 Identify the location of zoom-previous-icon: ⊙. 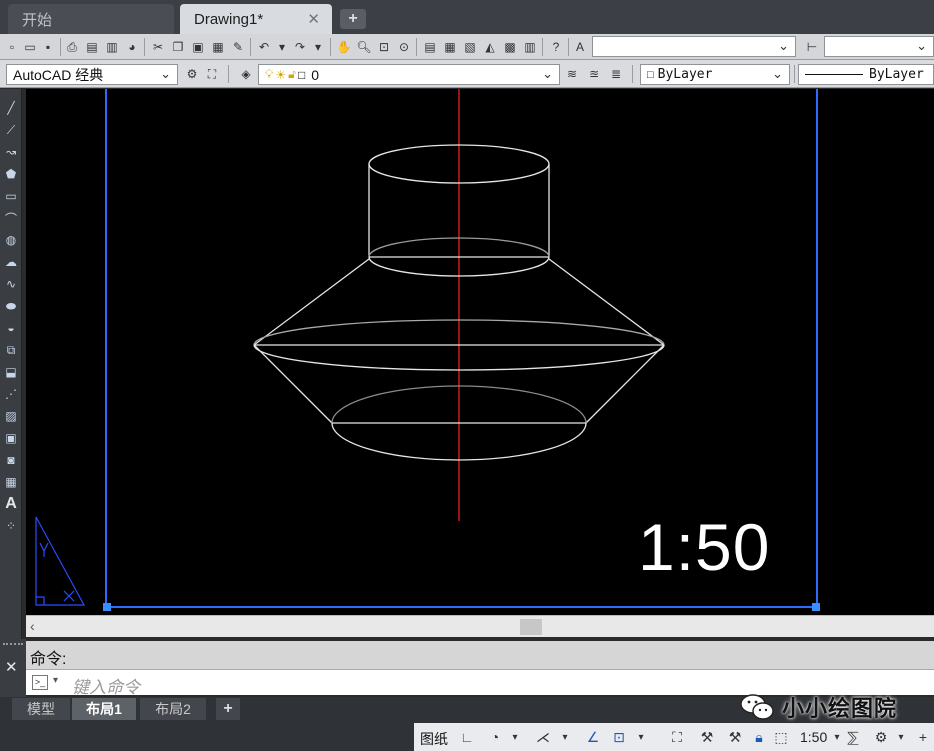
(404, 47).